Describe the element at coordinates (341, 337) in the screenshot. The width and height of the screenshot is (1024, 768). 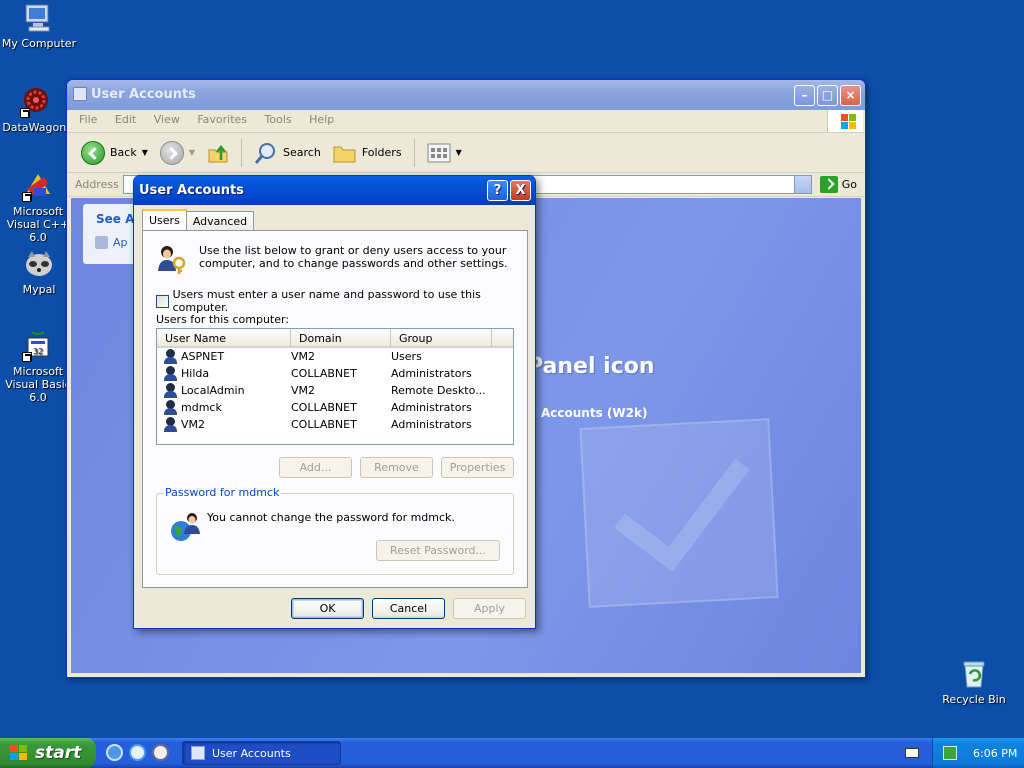
I see `column-header-domain: Domain` at that location.